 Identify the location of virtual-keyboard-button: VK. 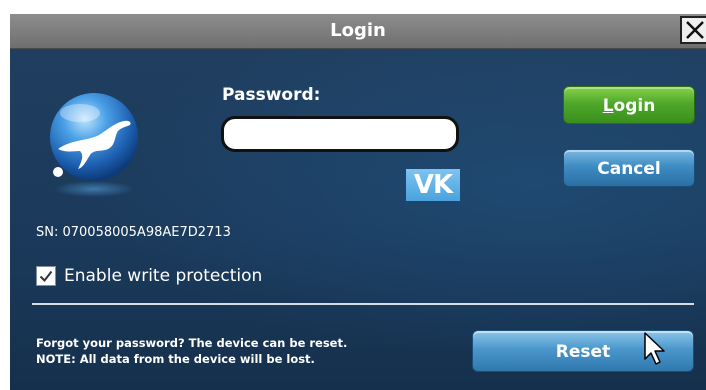
(433, 185).